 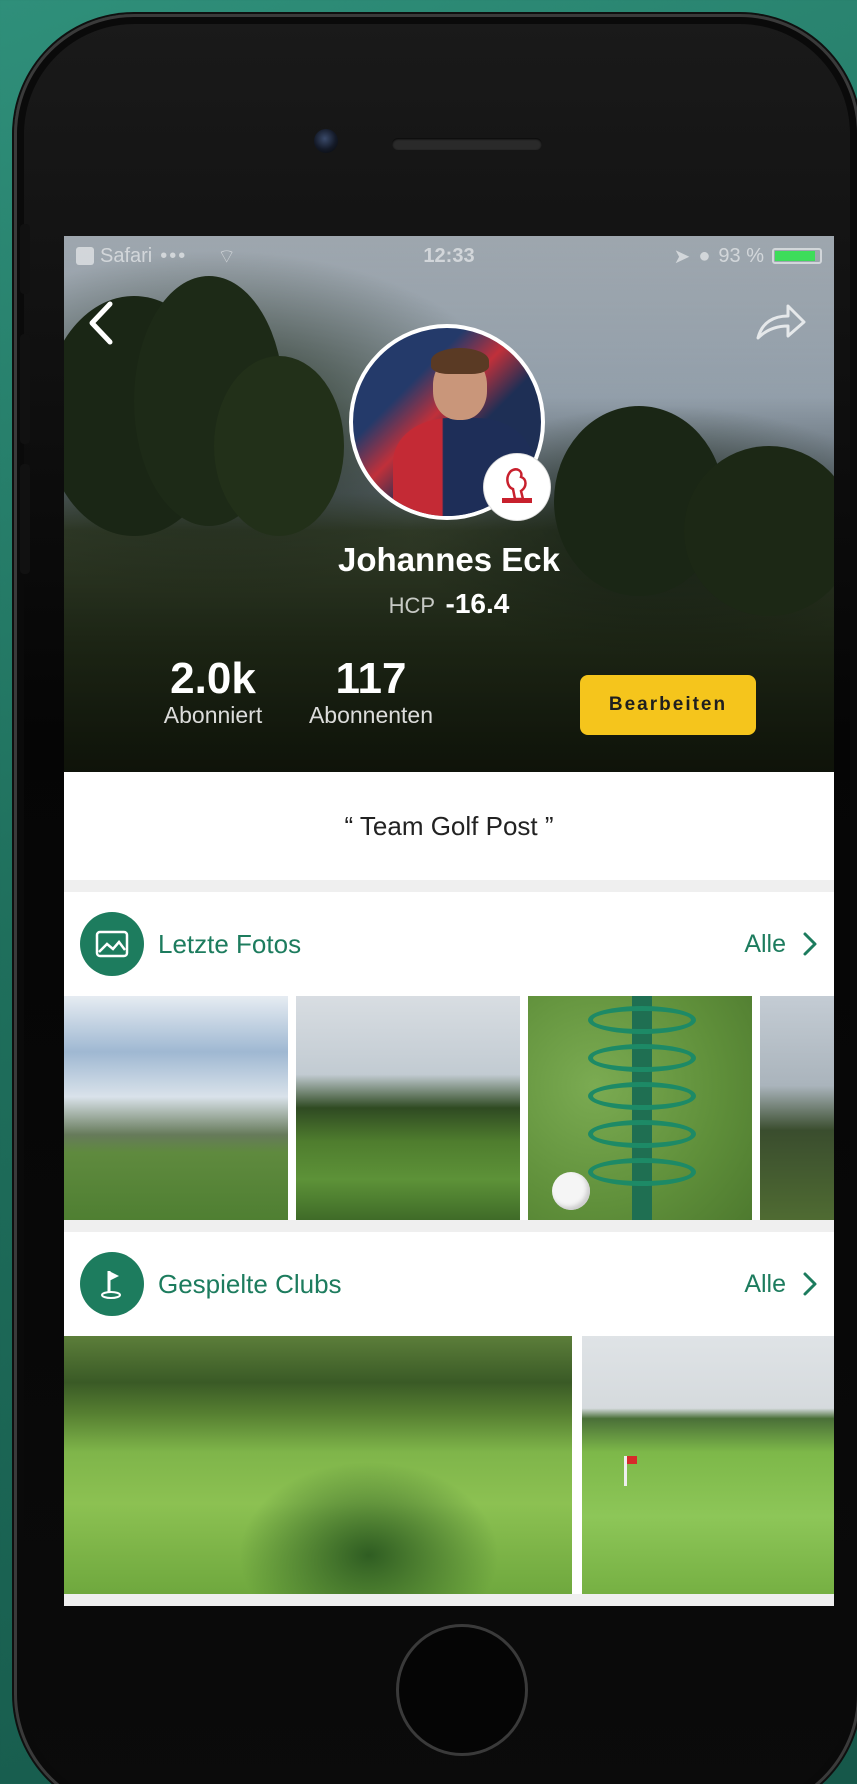 What do you see at coordinates (449, 559) in the screenshot?
I see `profile-name: Johannes Eck` at bounding box center [449, 559].